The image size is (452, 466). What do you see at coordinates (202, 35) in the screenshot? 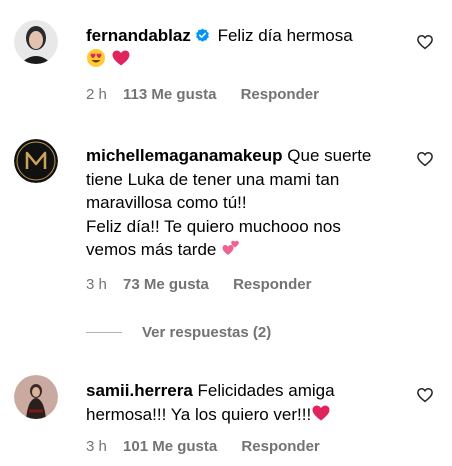
I see `verified-badge-icon` at bounding box center [202, 35].